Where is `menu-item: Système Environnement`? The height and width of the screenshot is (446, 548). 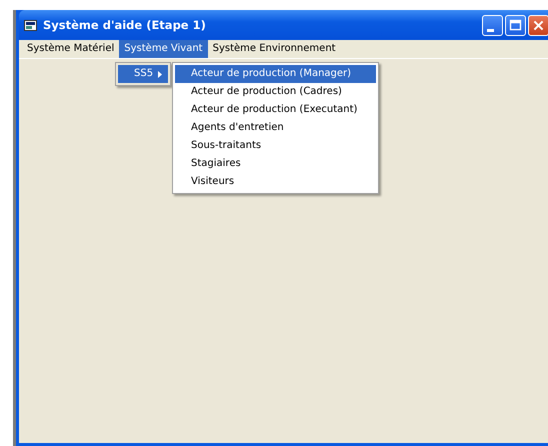
menu-item: Système Environnement is located at coordinates (274, 49).